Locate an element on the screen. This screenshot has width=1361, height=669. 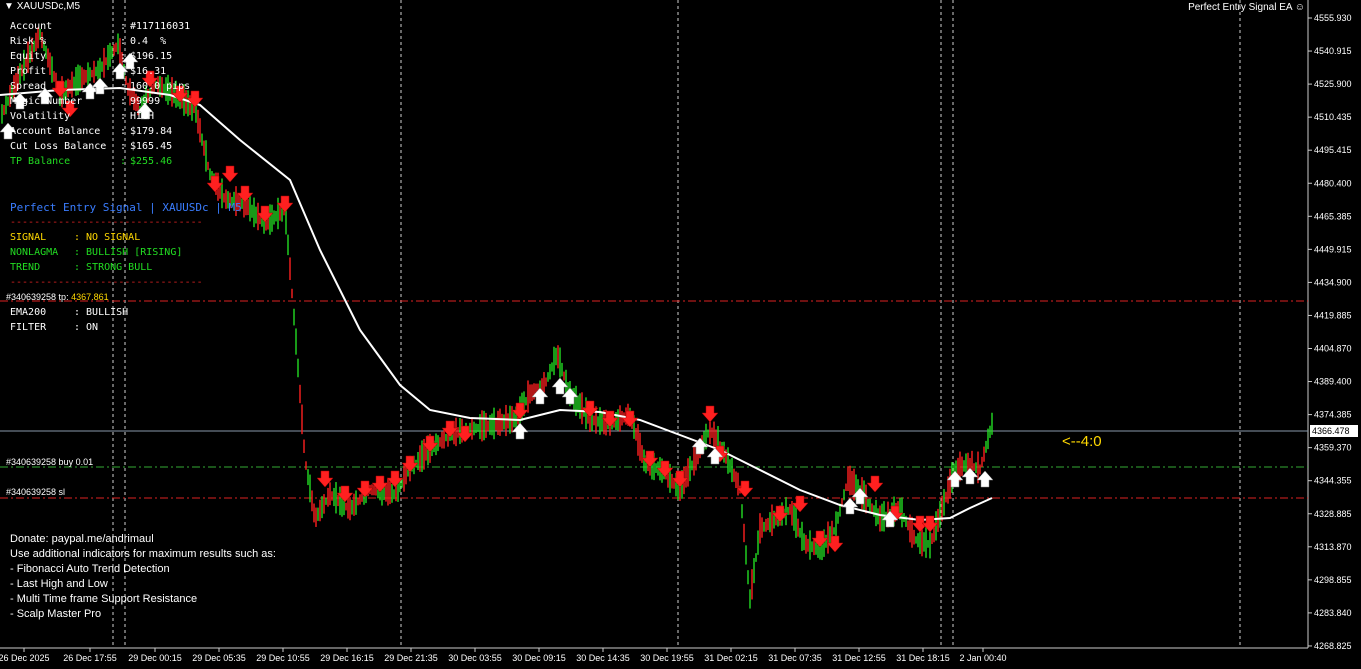
time-tick-label: 2 Jan 00:40 is located at coordinates (982, 658).